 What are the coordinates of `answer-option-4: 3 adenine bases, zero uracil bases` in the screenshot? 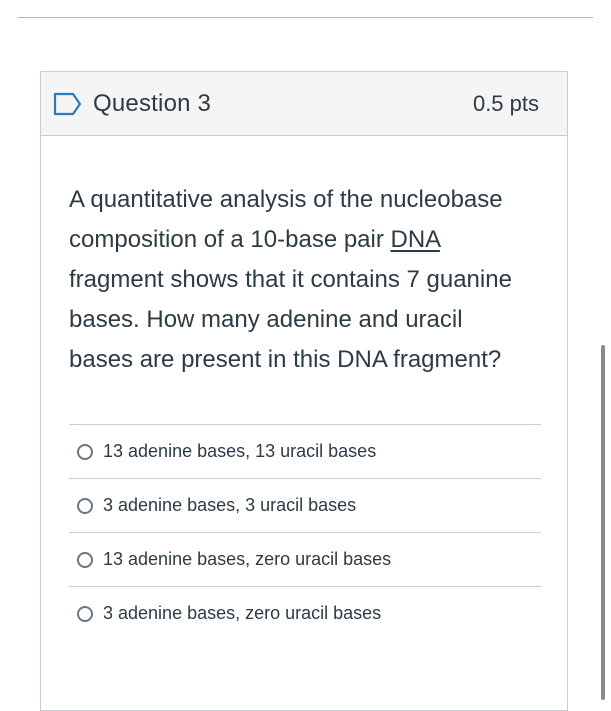 It's located at (305, 613).